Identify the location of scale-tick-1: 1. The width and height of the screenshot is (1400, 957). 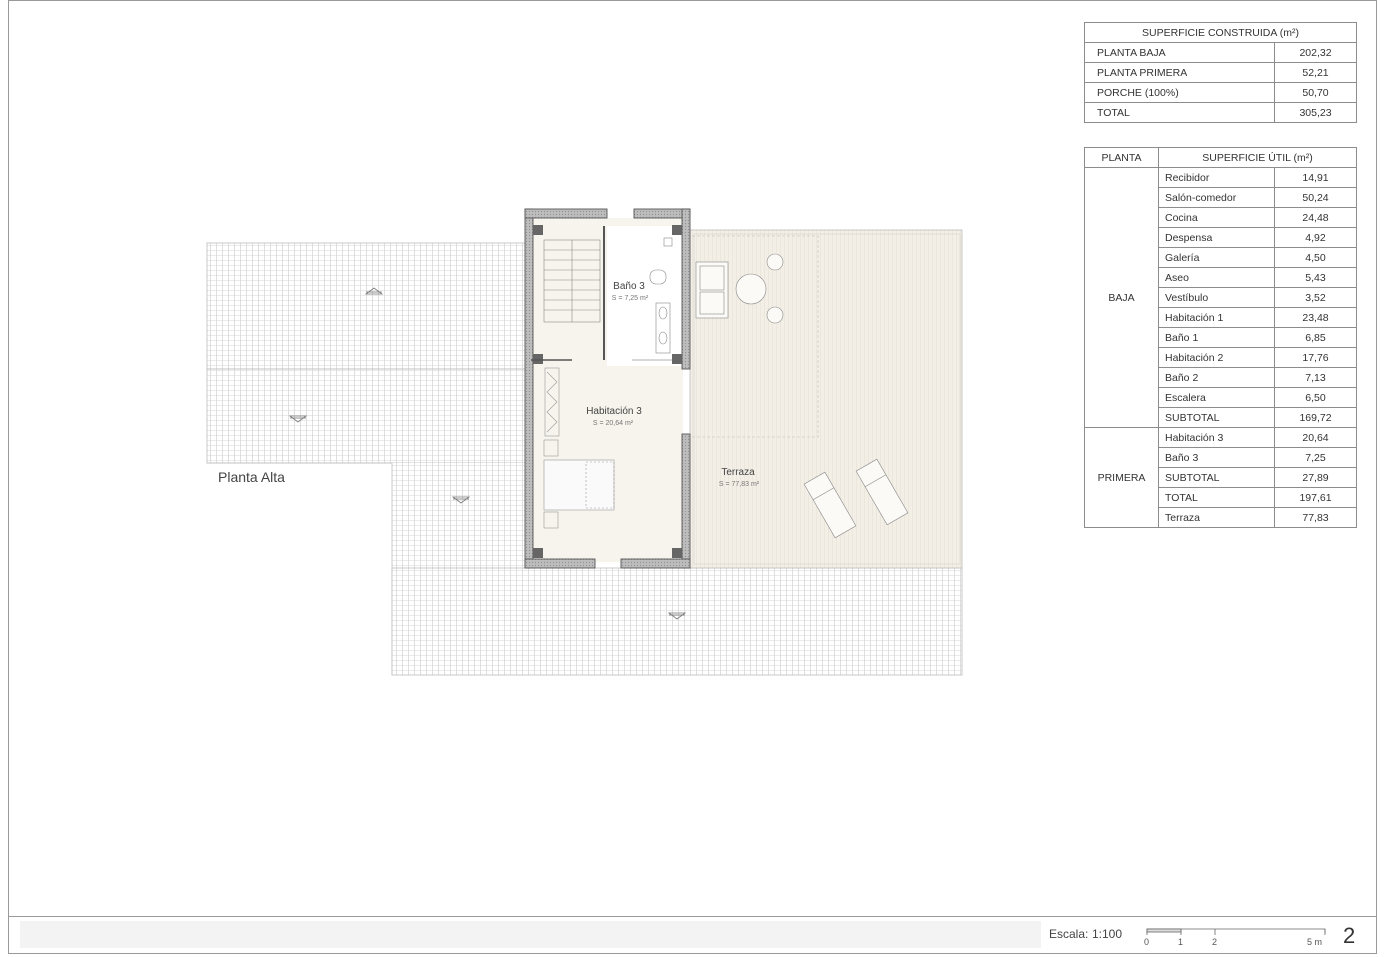
(1181, 942).